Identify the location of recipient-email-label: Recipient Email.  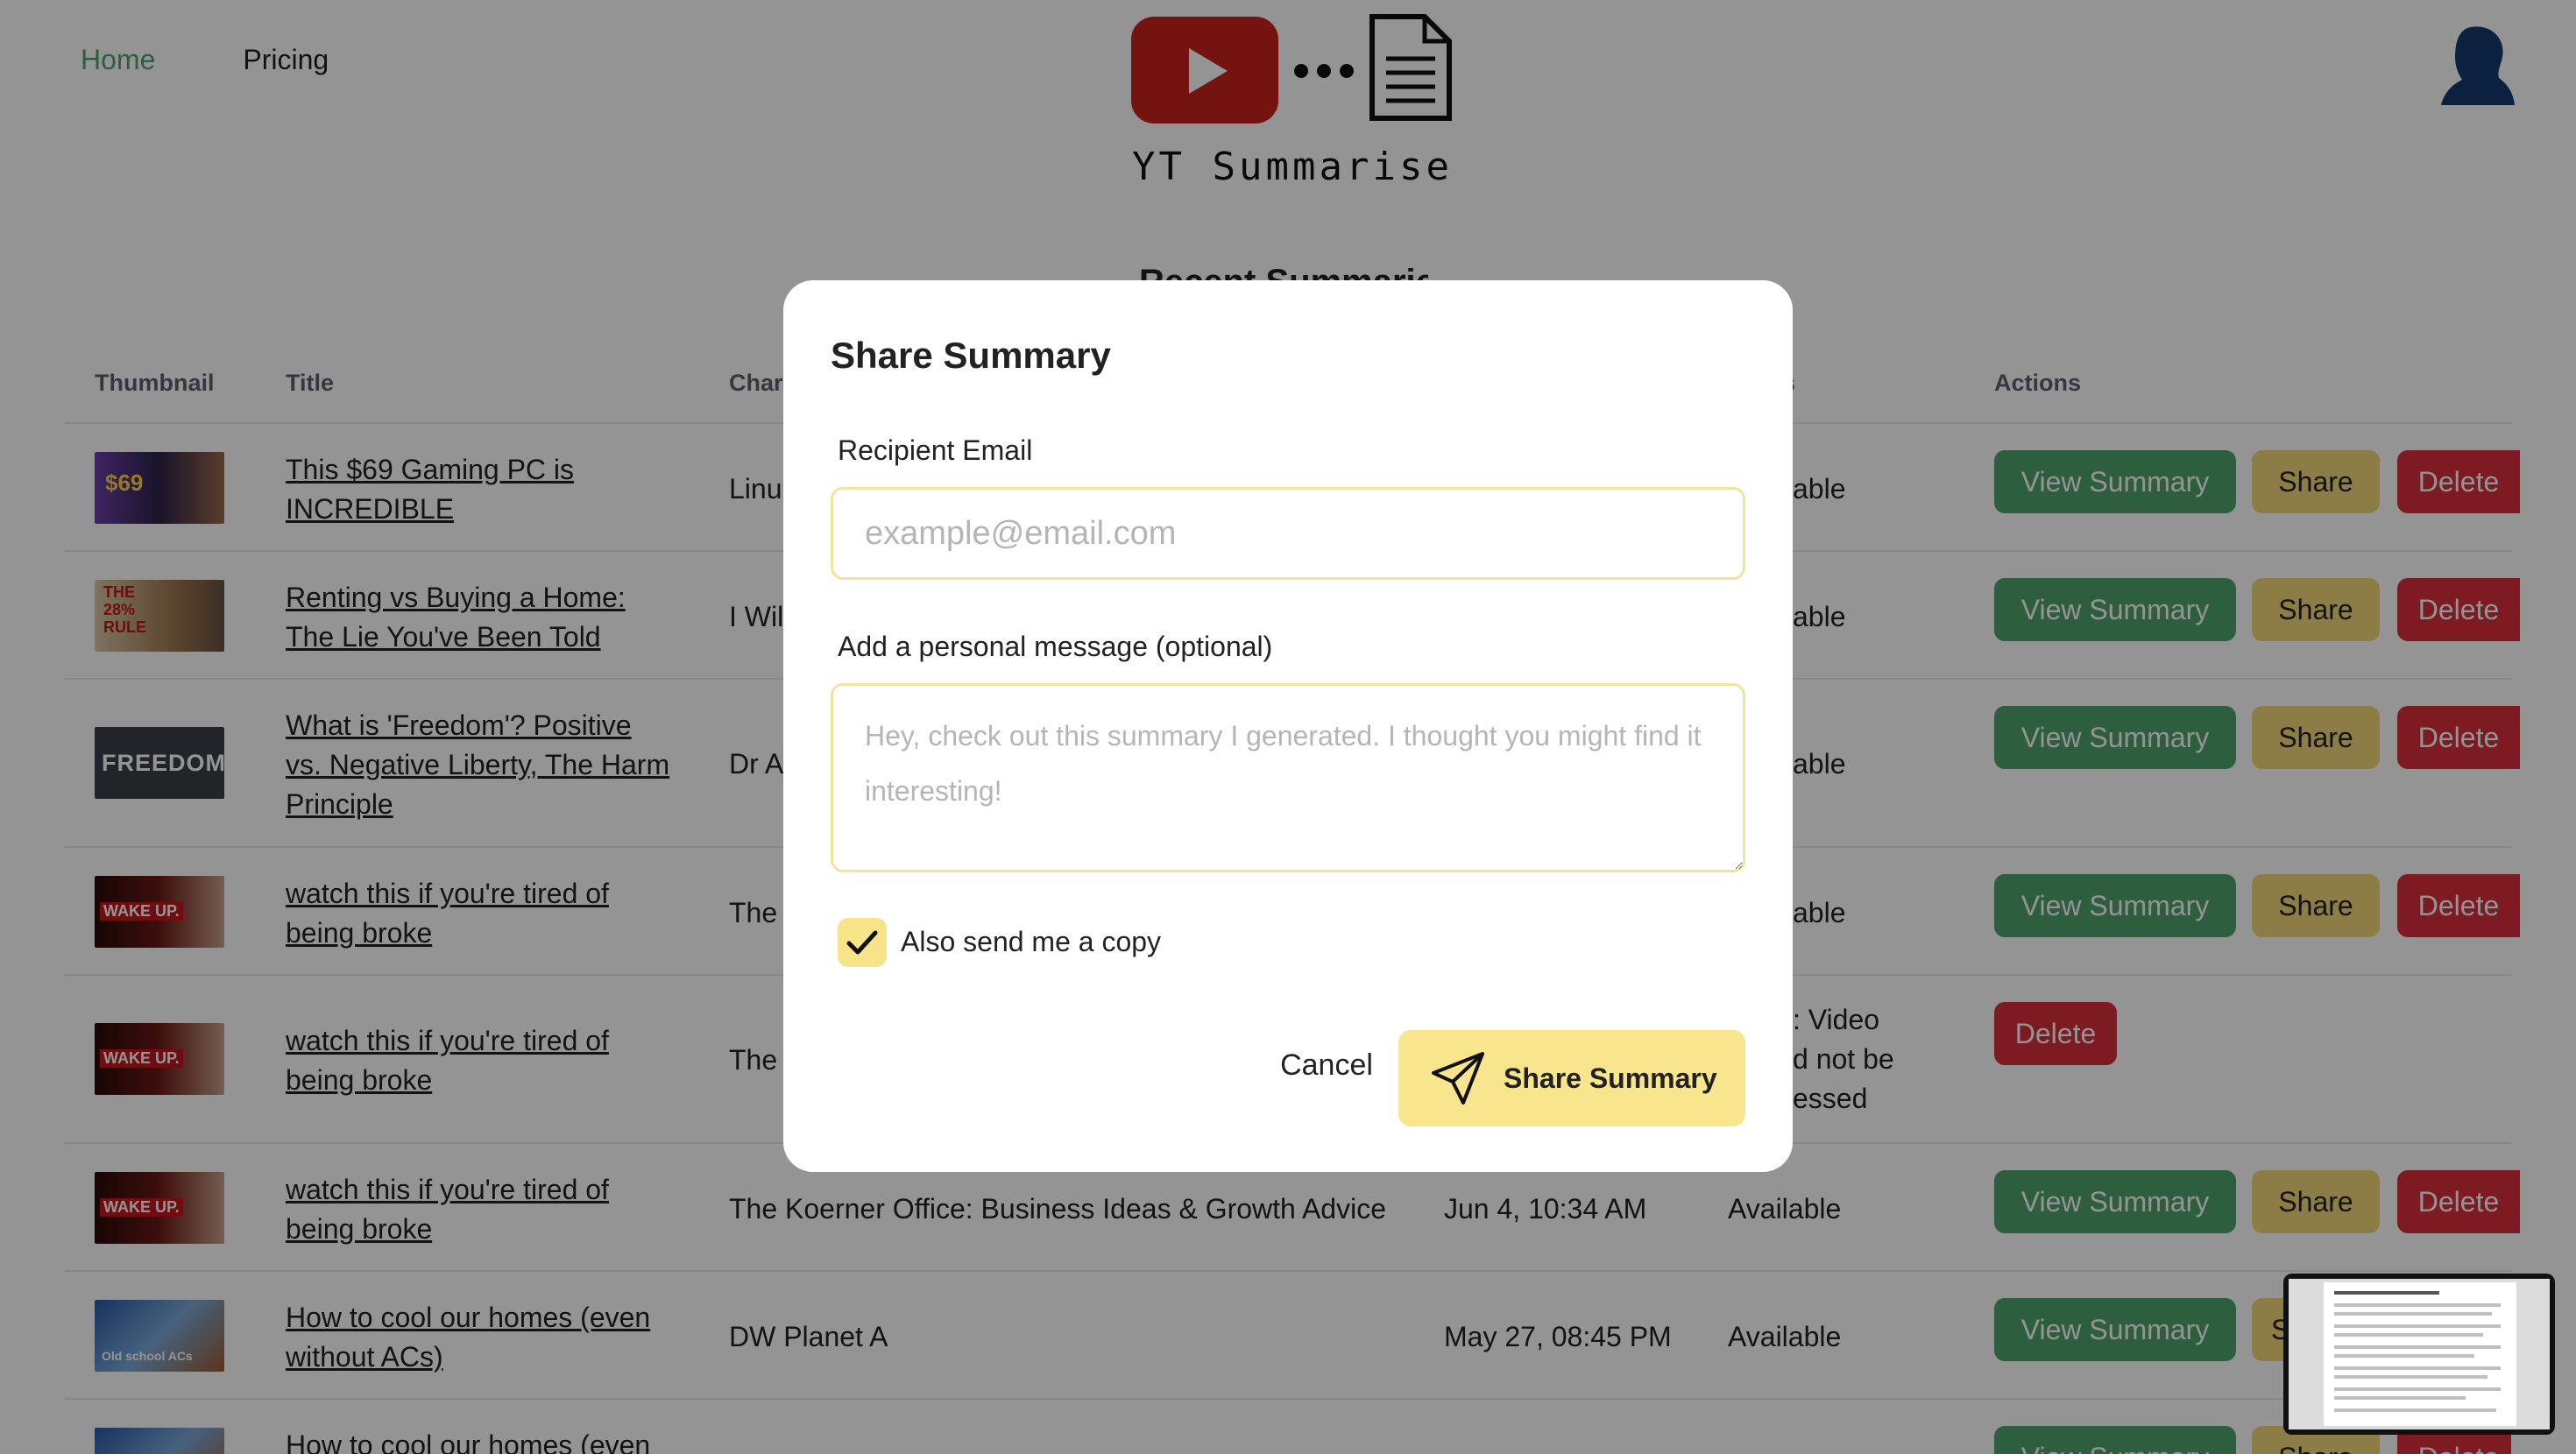
(935, 450).